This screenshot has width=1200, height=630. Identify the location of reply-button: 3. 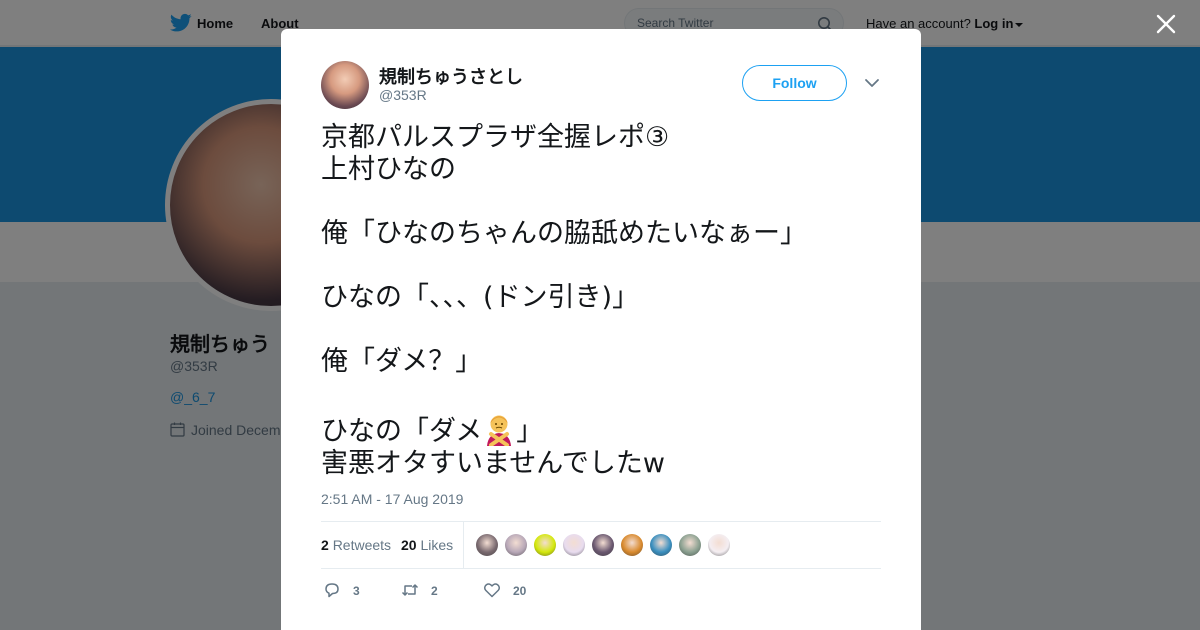
(353, 591).